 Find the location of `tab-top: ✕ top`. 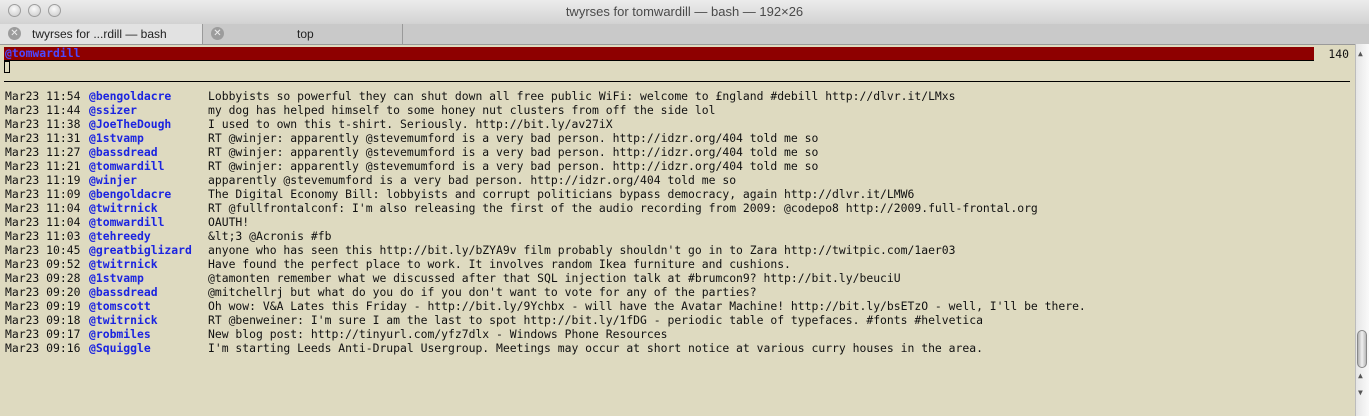

tab-top: ✕ top is located at coordinates (303, 34).